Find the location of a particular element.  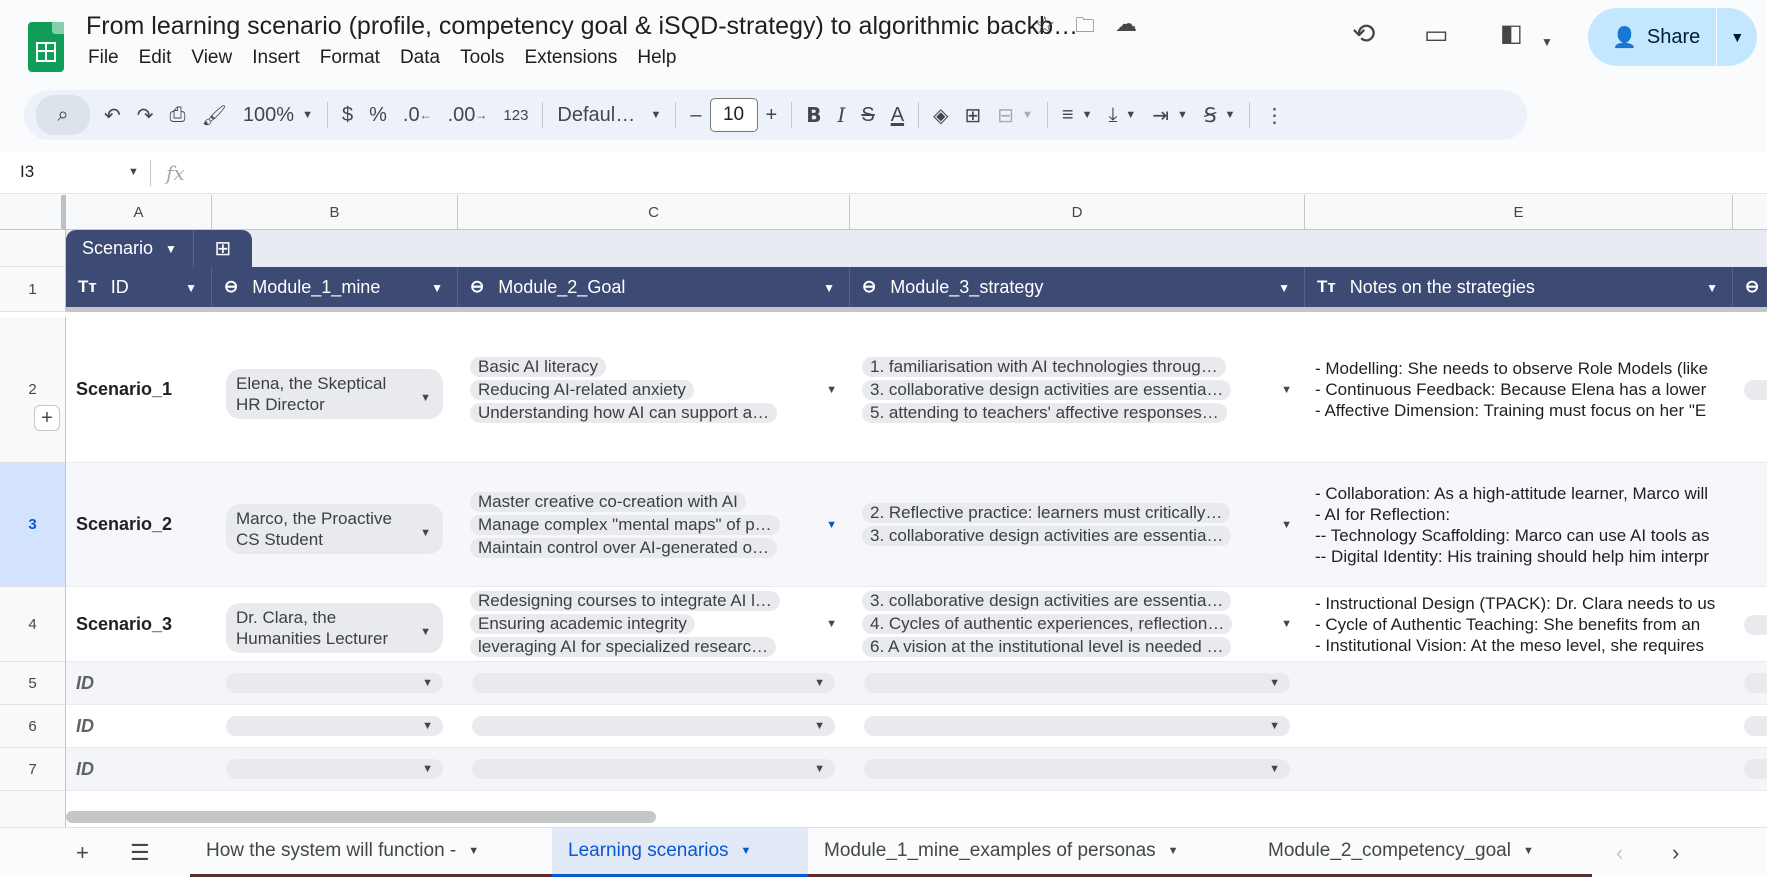

cell-id: Scenario_2 is located at coordinates (139, 524).